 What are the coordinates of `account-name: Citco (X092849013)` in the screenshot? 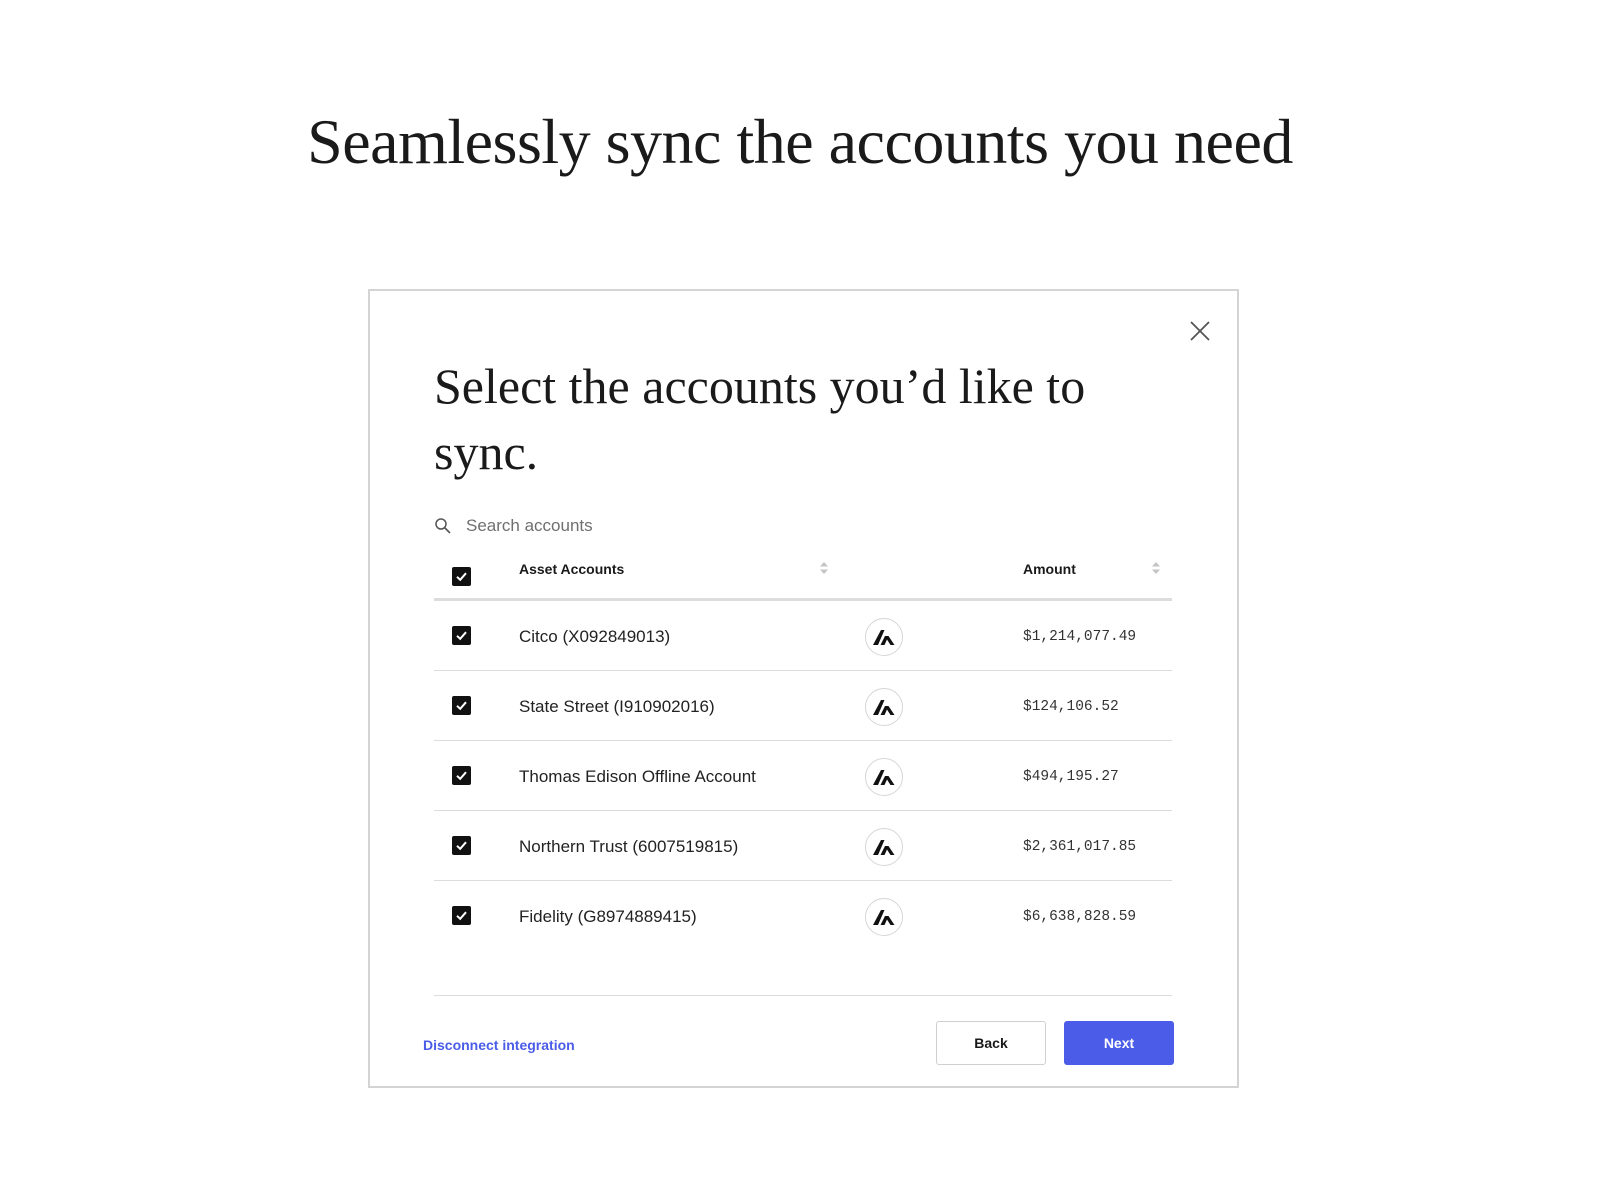 It's located at (595, 636).